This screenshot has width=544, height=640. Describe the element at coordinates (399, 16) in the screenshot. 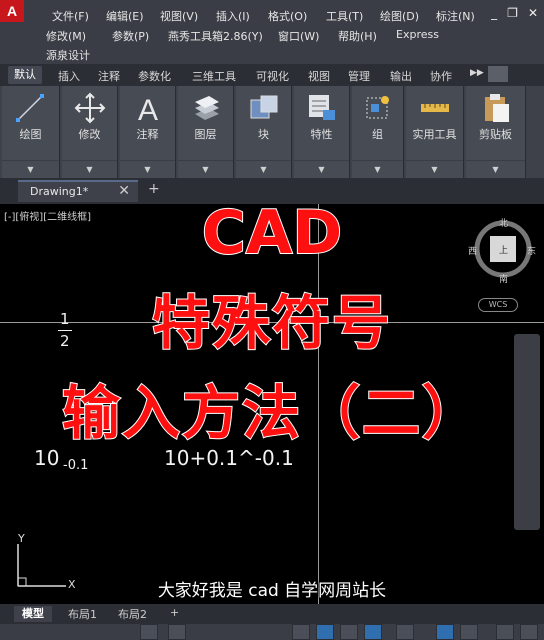

I see `menu-draw: 绘图(D)` at that location.